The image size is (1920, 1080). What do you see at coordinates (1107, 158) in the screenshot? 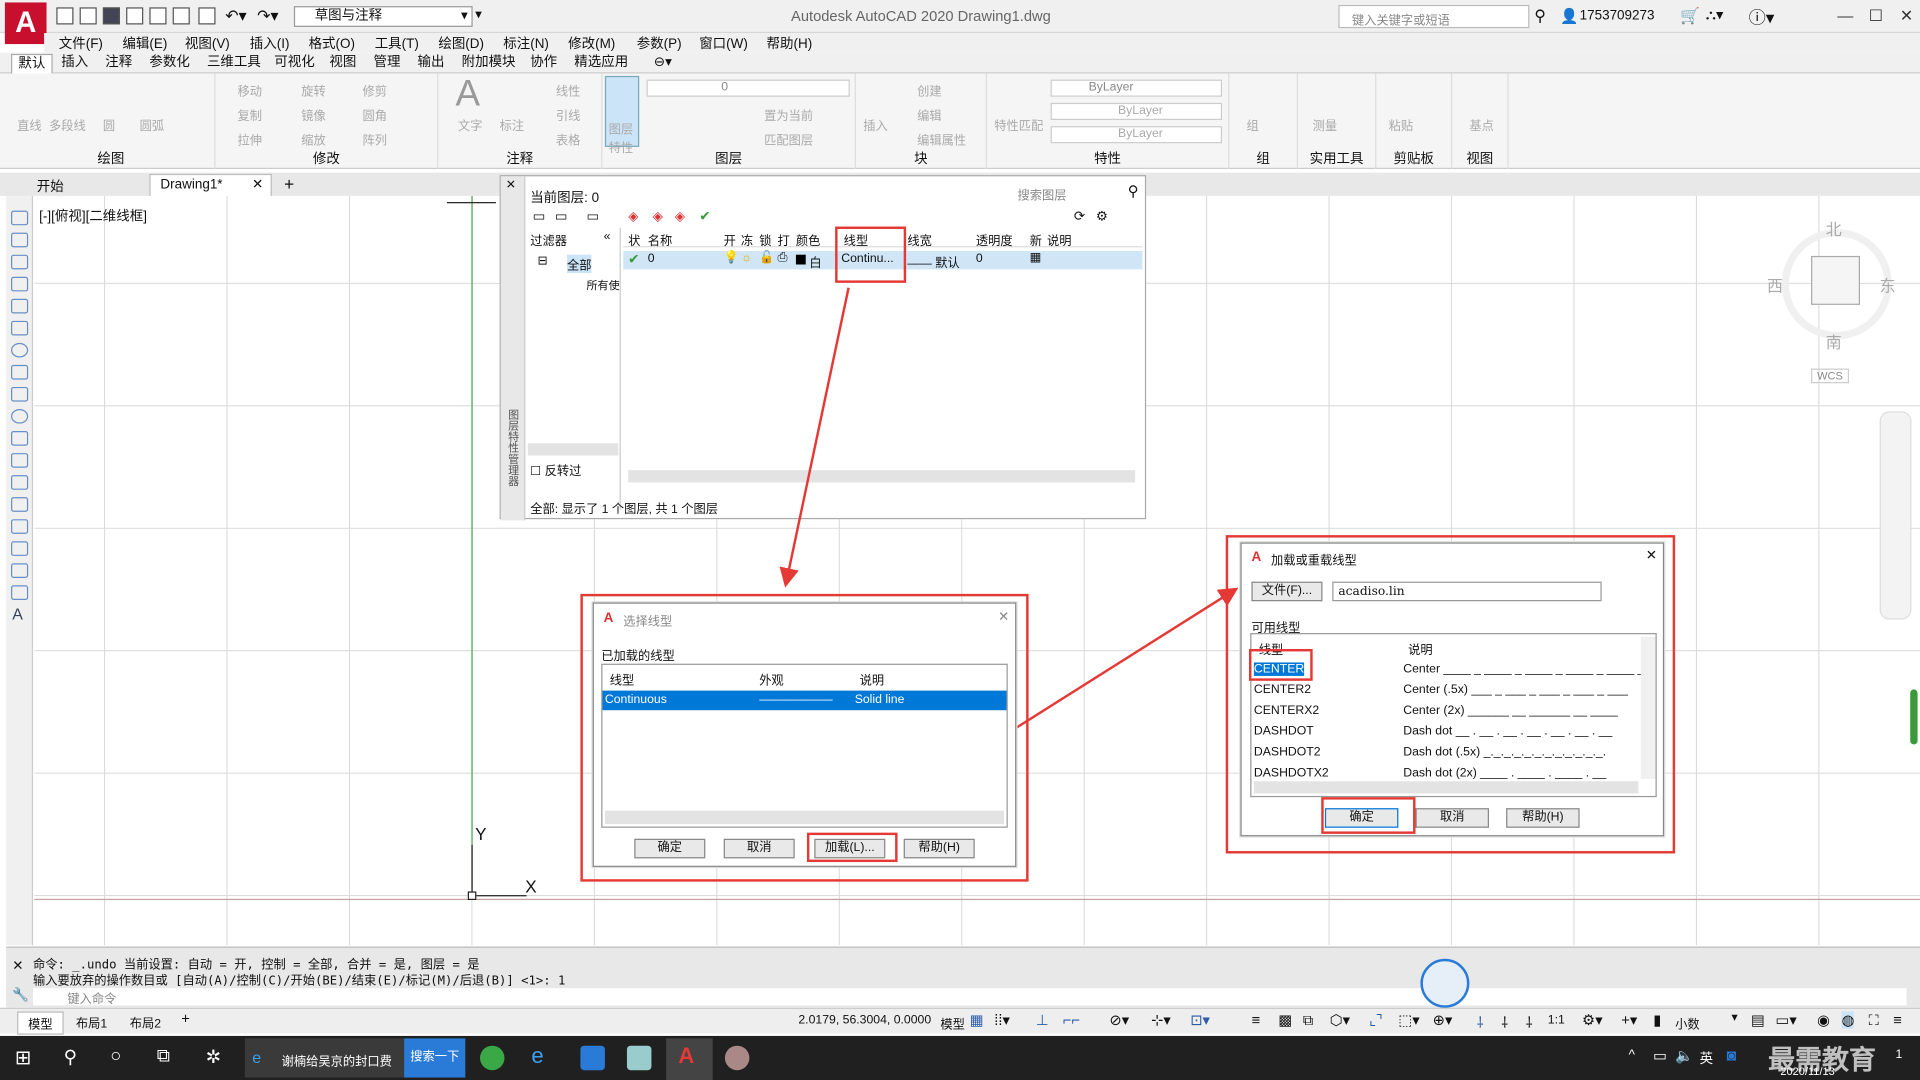
I see `panel-properties-title: 特性` at bounding box center [1107, 158].